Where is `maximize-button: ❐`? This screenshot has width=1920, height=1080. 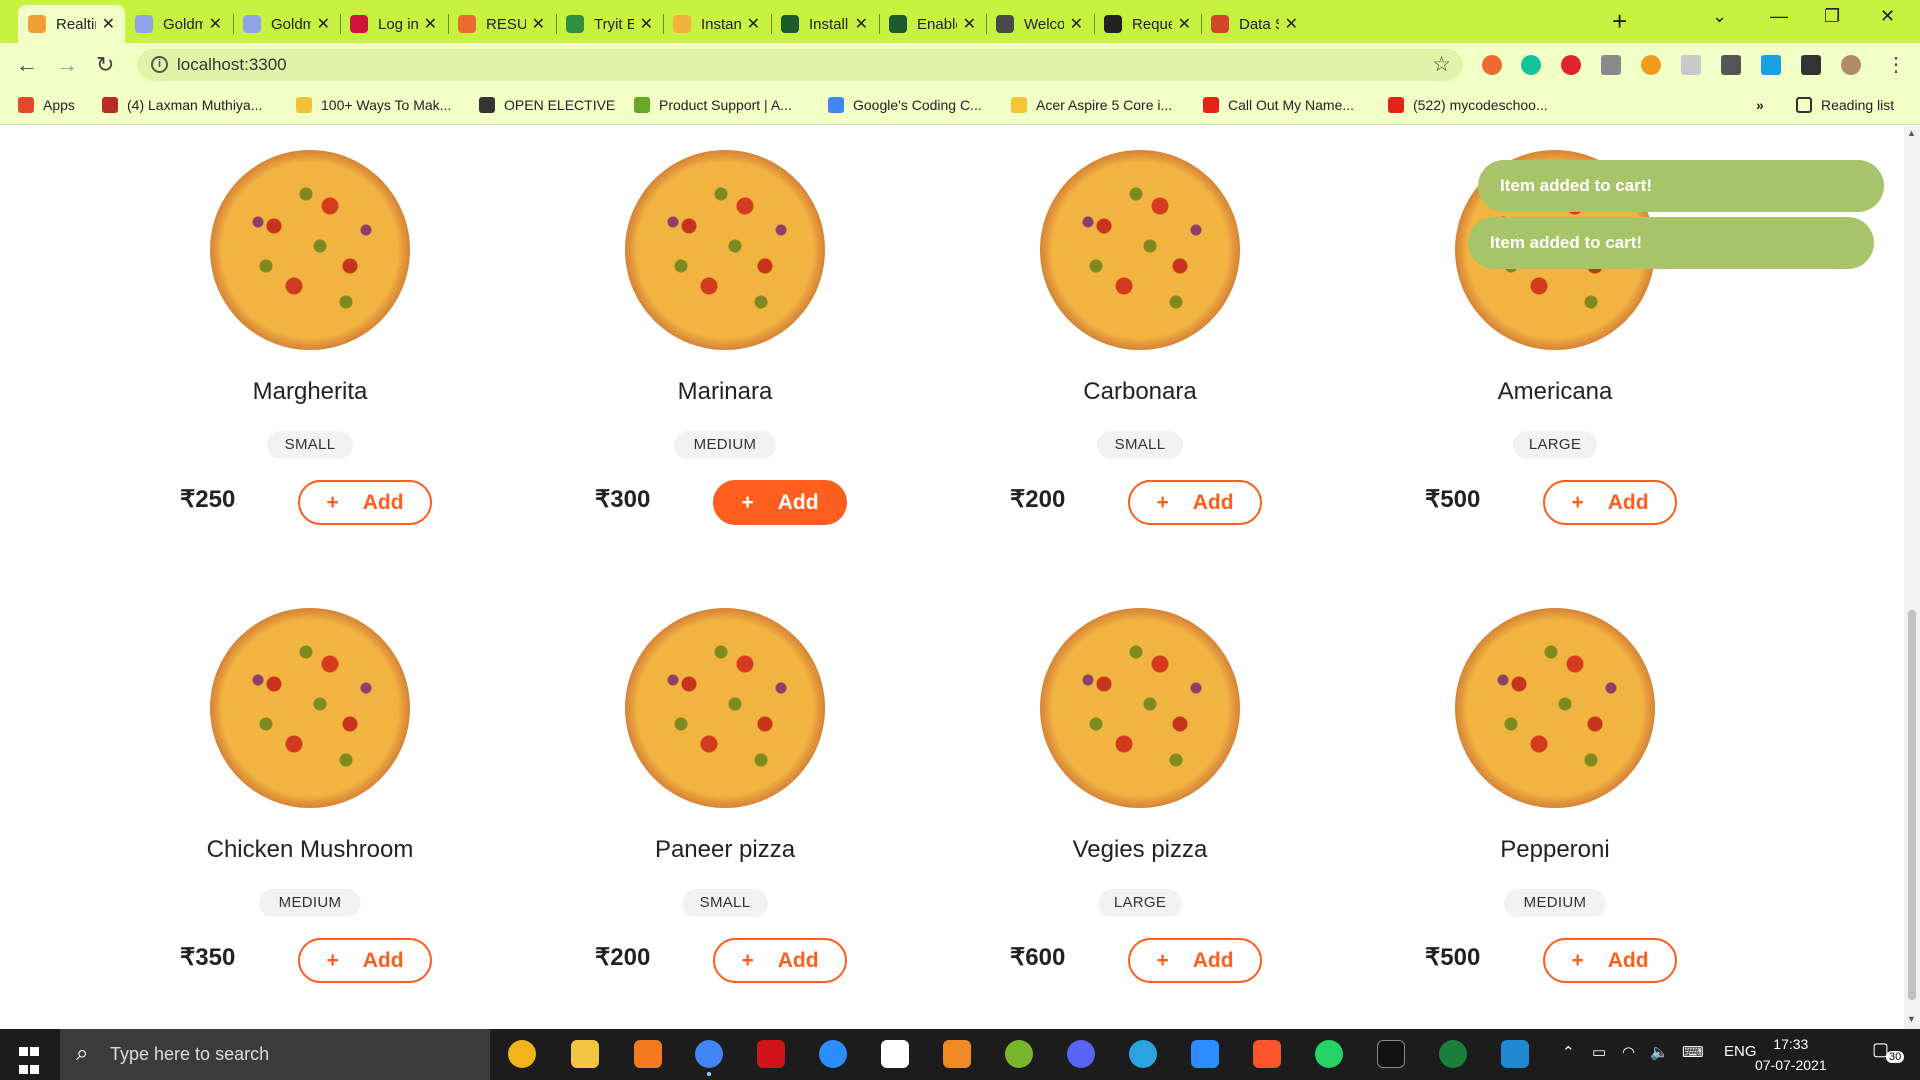
maximize-button: ❐ is located at coordinates (1832, 16).